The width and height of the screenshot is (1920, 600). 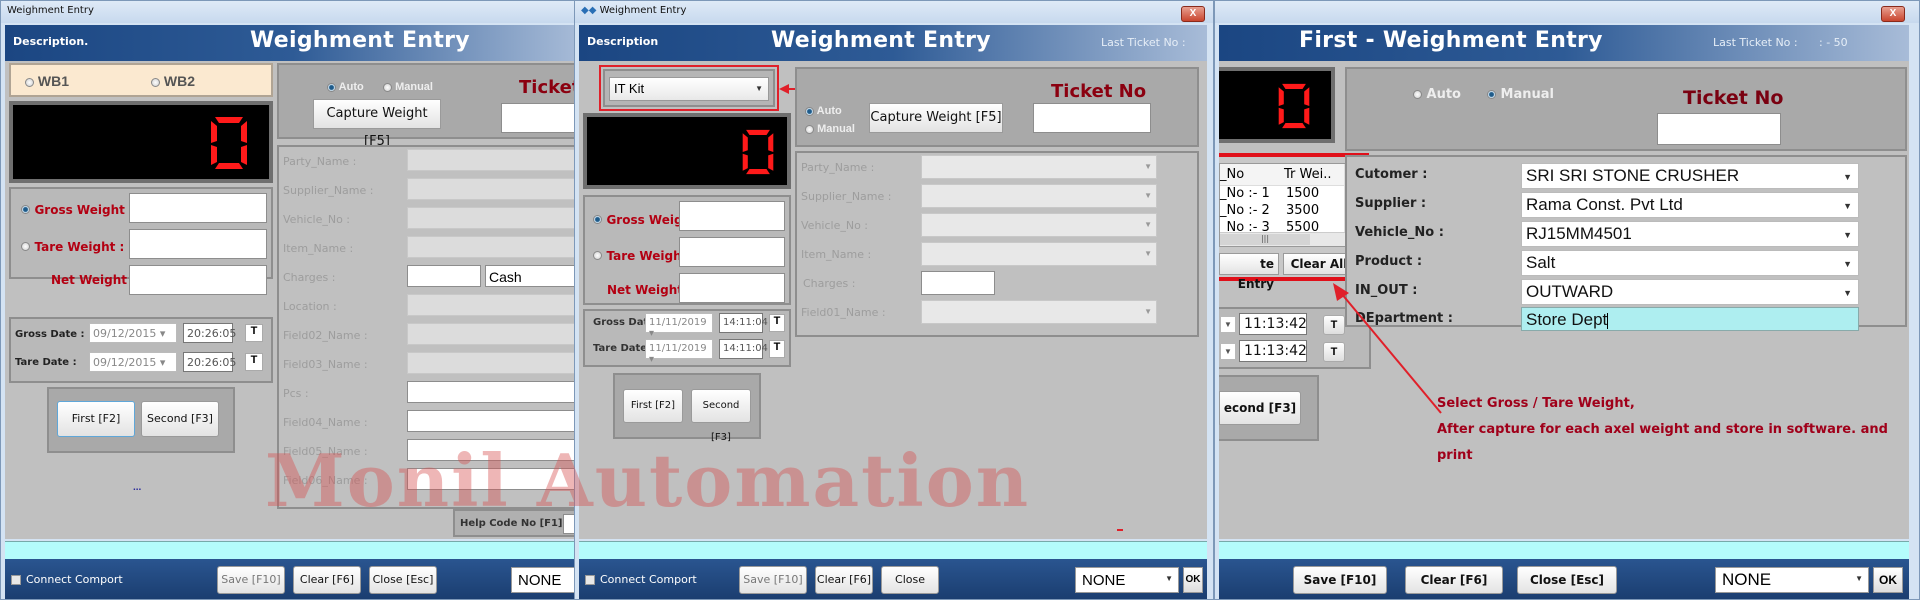 What do you see at coordinates (743, 323) in the screenshot?
I see `gross-time-input: 14:11:04` at bounding box center [743, 323].